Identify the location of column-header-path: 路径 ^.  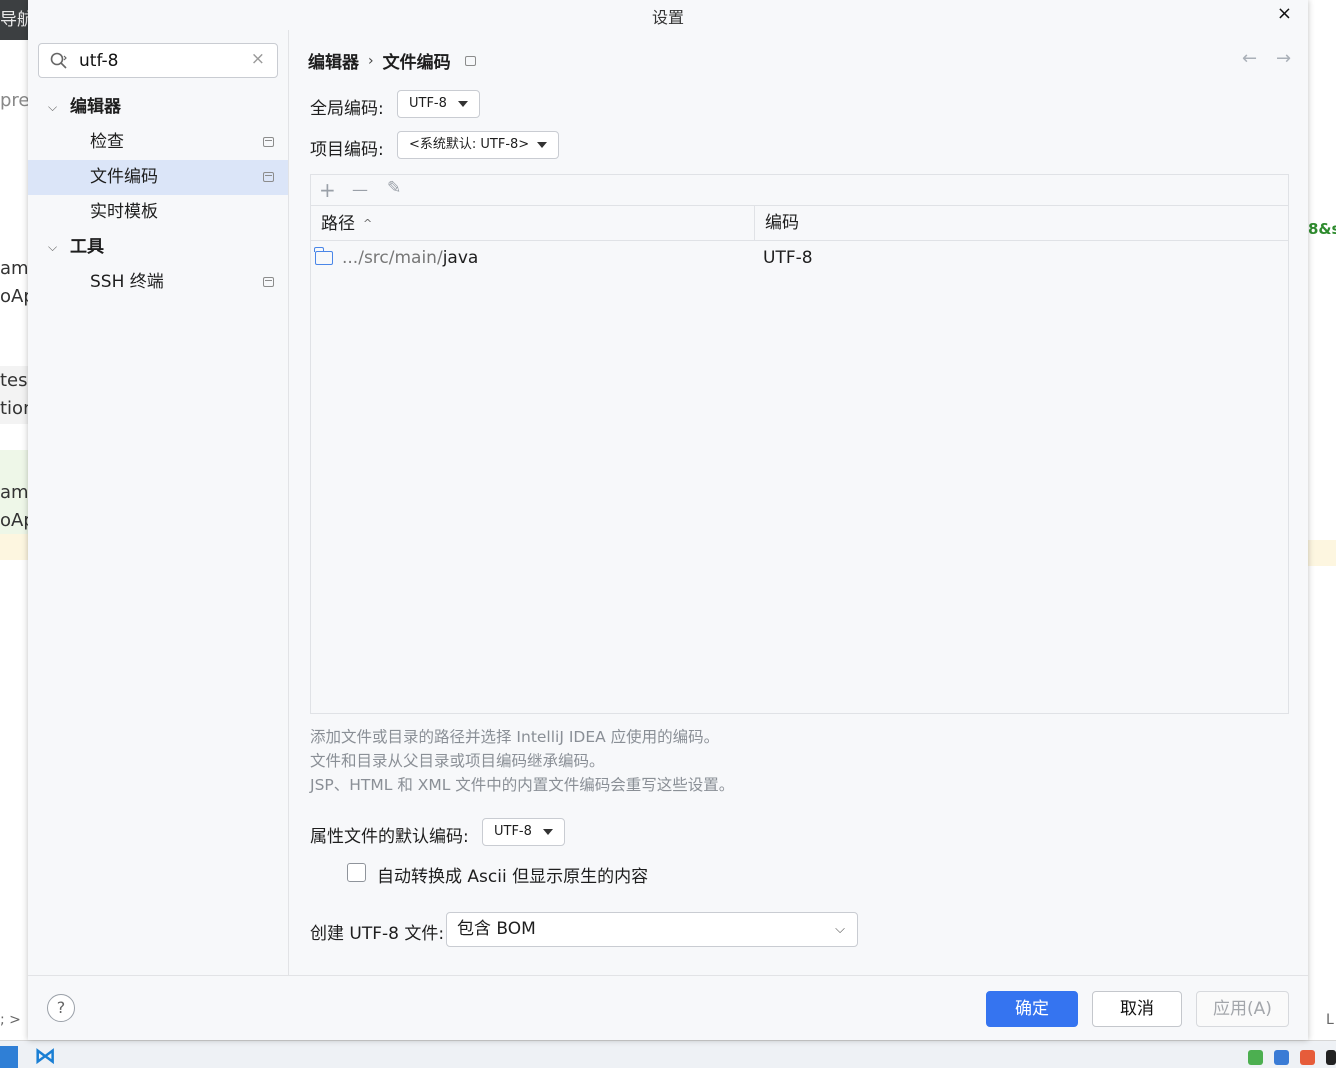
(532, 223).